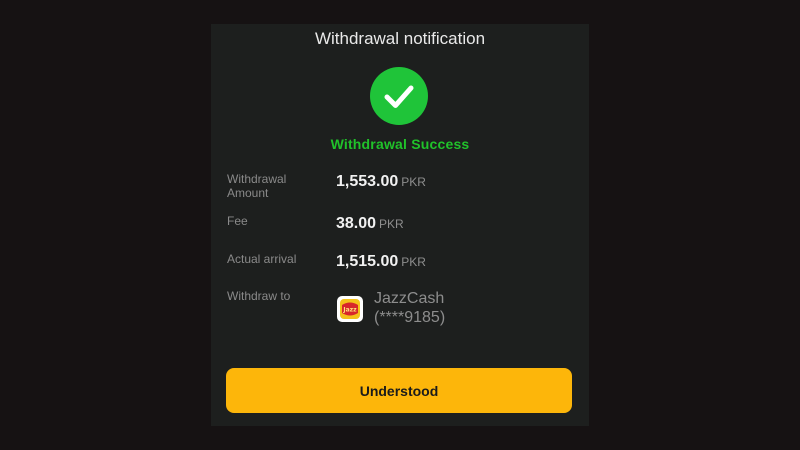  What do you see at coordinates (367, 181) in the screenshot?
I see `amount-number: 1,553.00` at bounding box center [367, 181].